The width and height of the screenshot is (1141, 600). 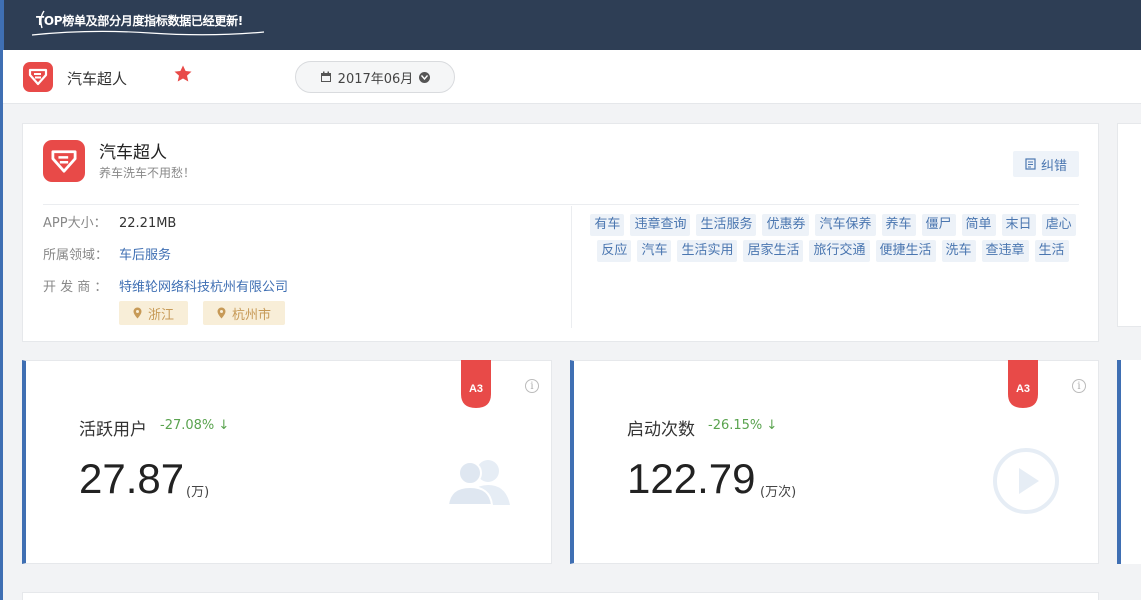 I want to click on divider-vertical, so click(x=571, y=267).